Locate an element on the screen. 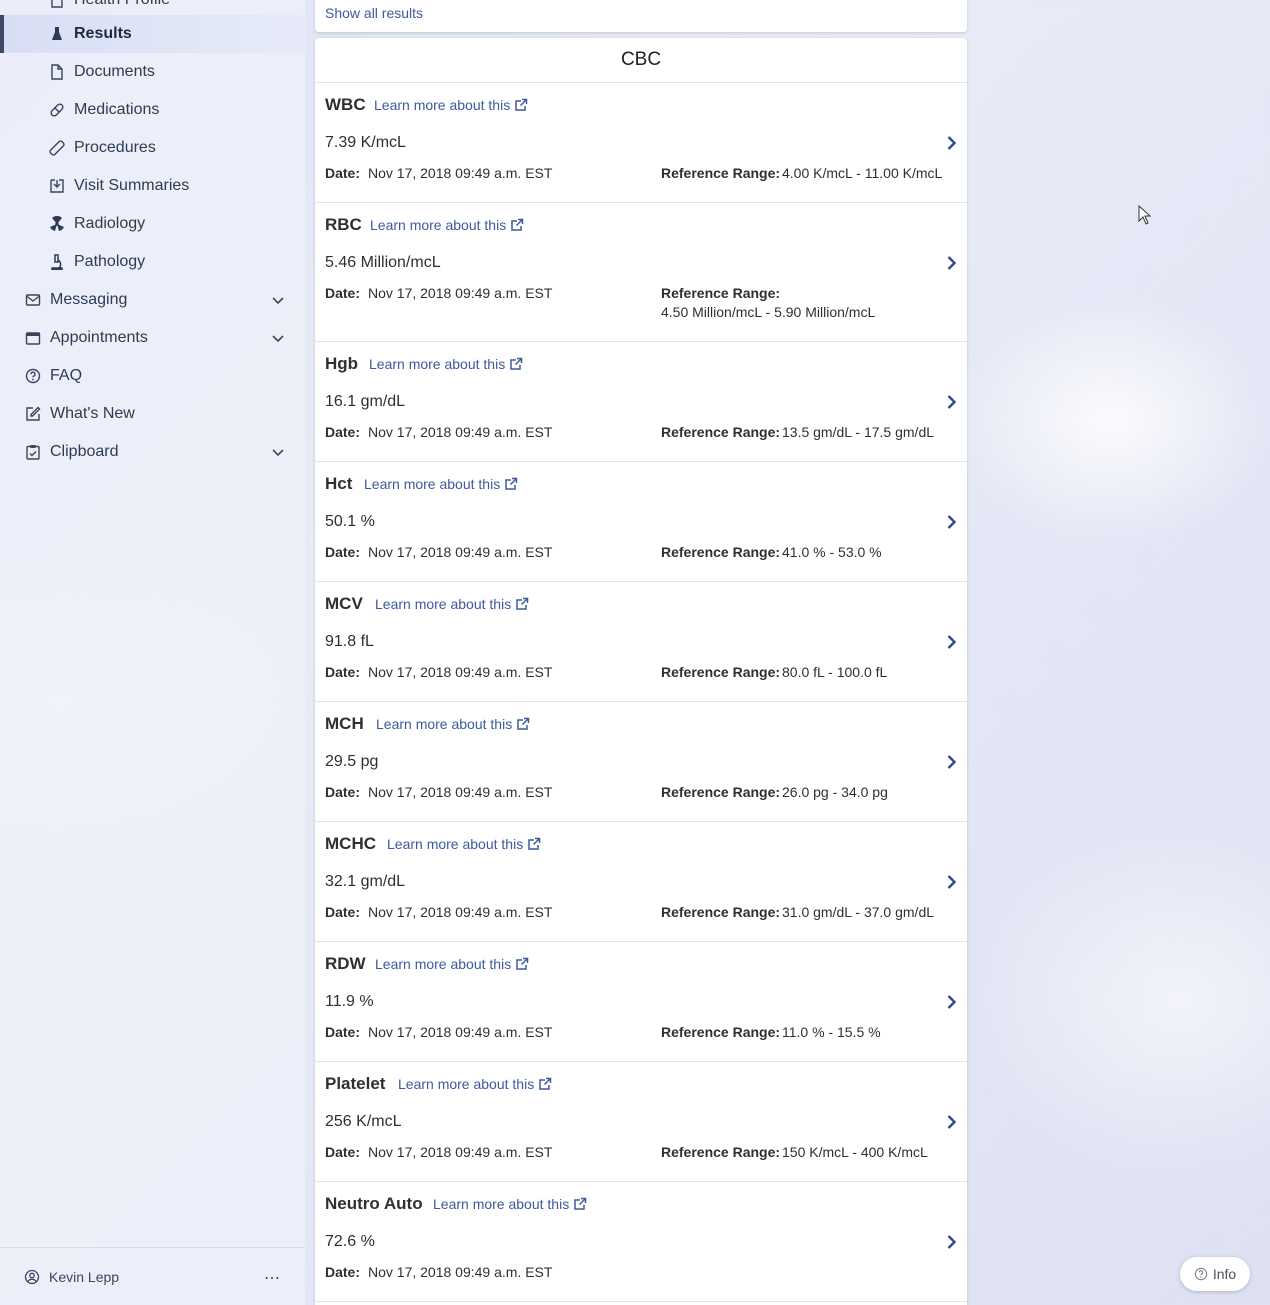 This screenshot has width=1270, height=1305. result-value: 5.46 Million/mcL is located at coordinates (383, 262).